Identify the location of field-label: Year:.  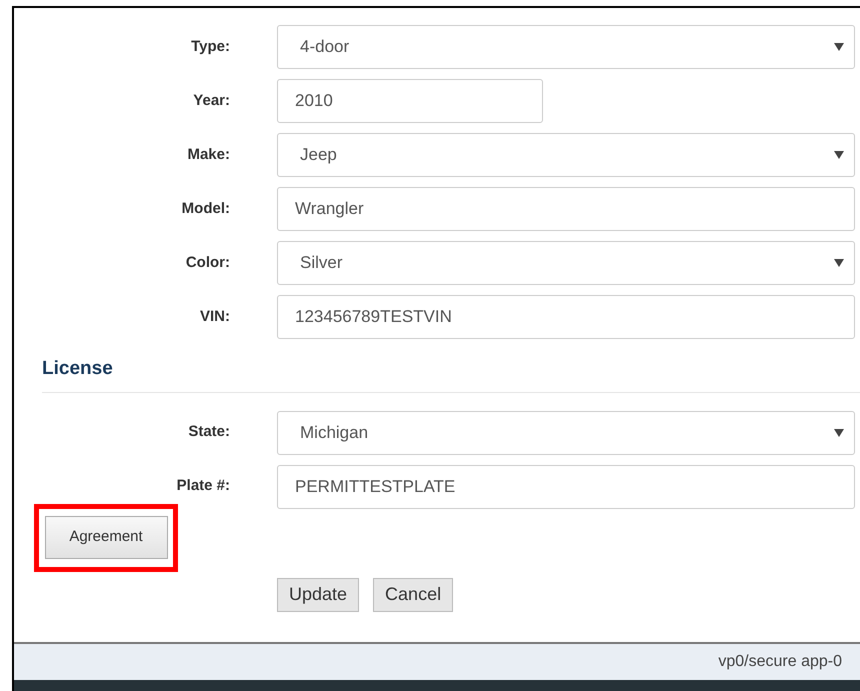
(211, 100).